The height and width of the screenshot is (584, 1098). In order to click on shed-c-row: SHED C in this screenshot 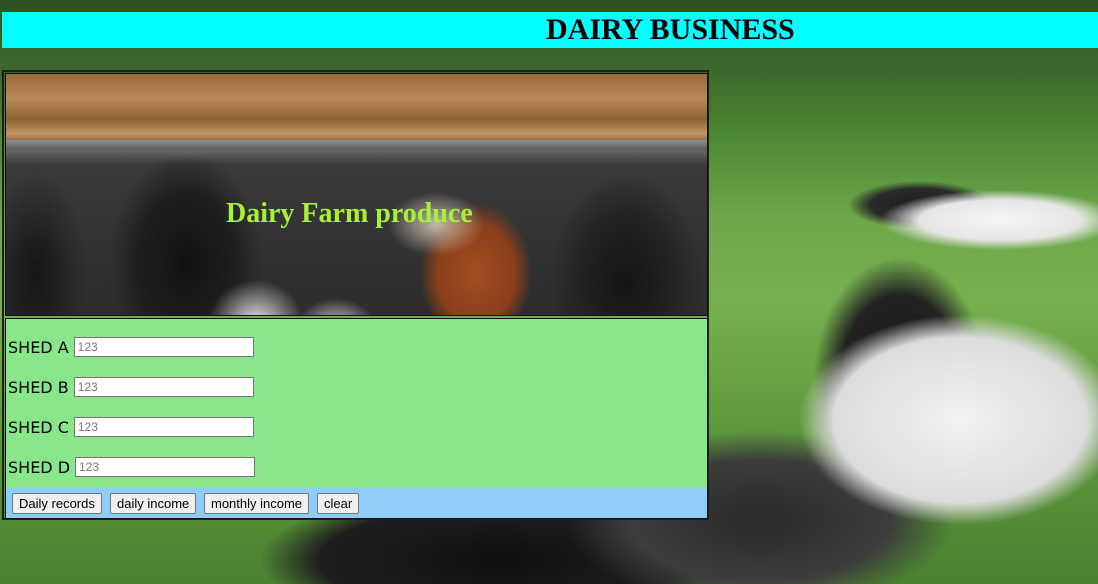, I will do `click(131, 427)`.